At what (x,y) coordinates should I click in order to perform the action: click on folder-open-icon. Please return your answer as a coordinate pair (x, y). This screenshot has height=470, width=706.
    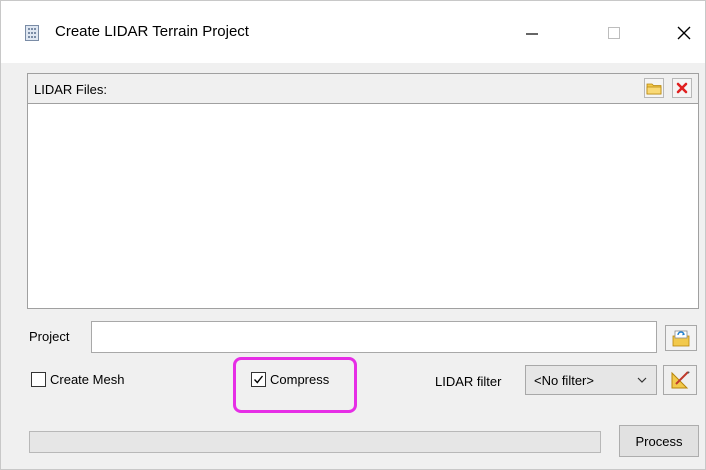
    Looking at the image, I should click on (654, 89).